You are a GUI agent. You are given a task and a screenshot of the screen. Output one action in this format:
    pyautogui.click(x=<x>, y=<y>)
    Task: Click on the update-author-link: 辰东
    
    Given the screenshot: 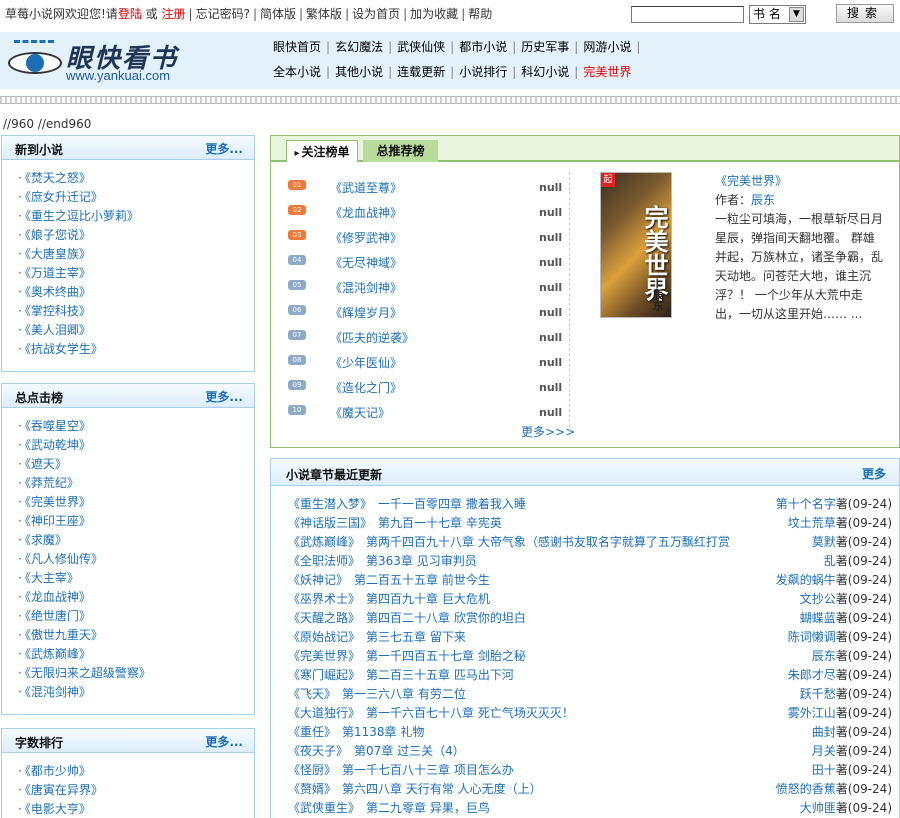 What is the action you would take?
    pyautogui.click(x=824, y=656)
    